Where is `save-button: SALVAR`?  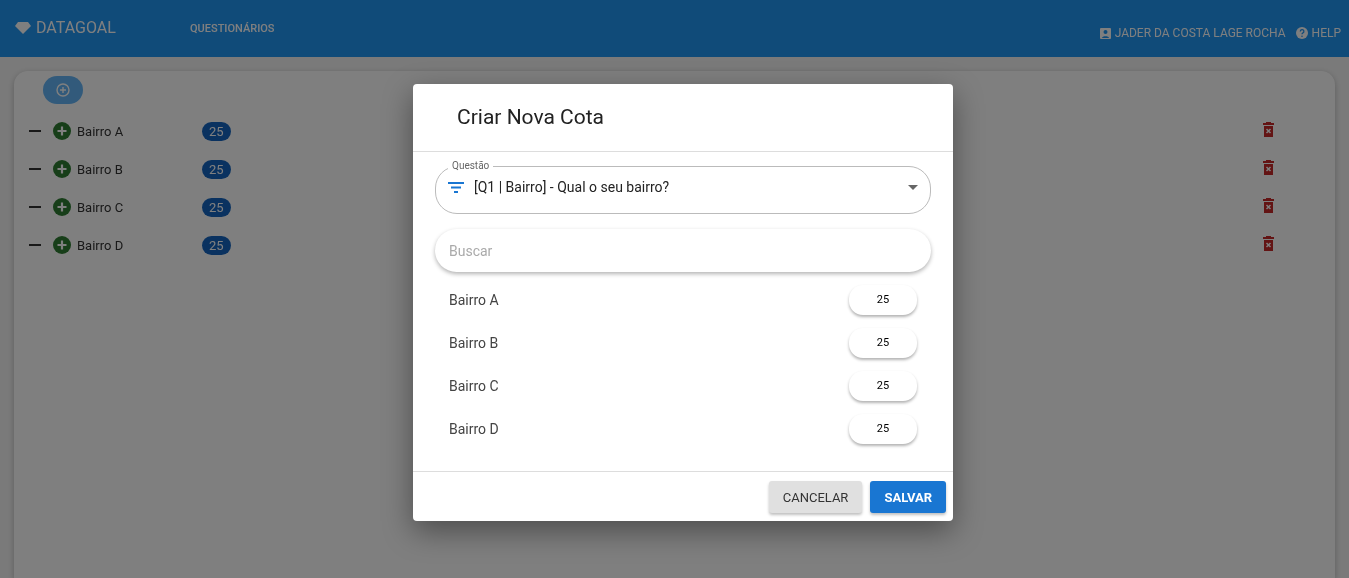 save-button: SALVAR is located at coordinates (908, 497).